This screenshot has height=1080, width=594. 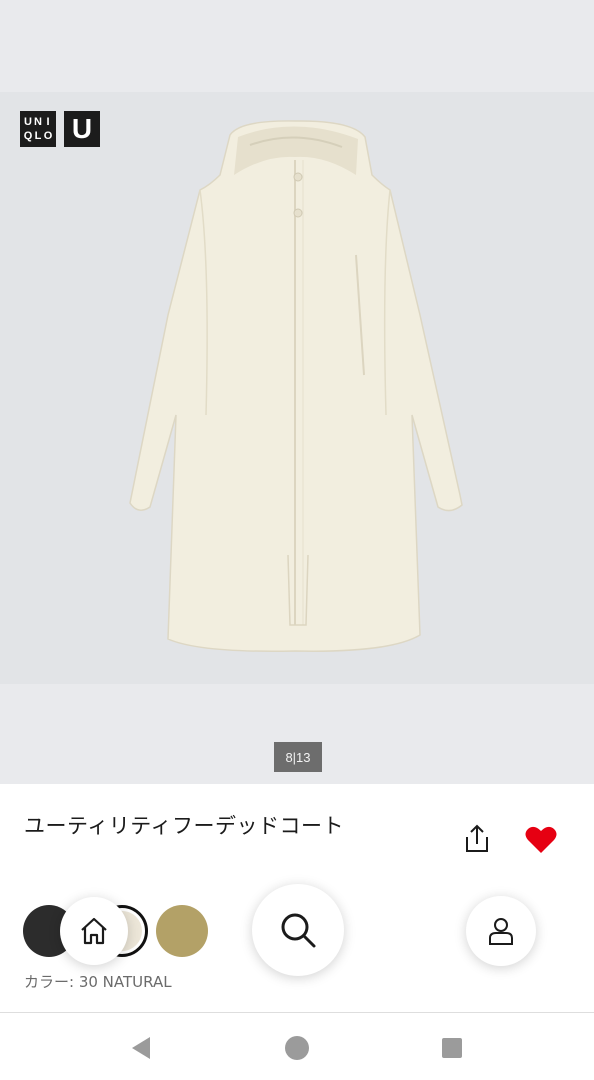 I want to click on search-button, so click(x=298, y=930).